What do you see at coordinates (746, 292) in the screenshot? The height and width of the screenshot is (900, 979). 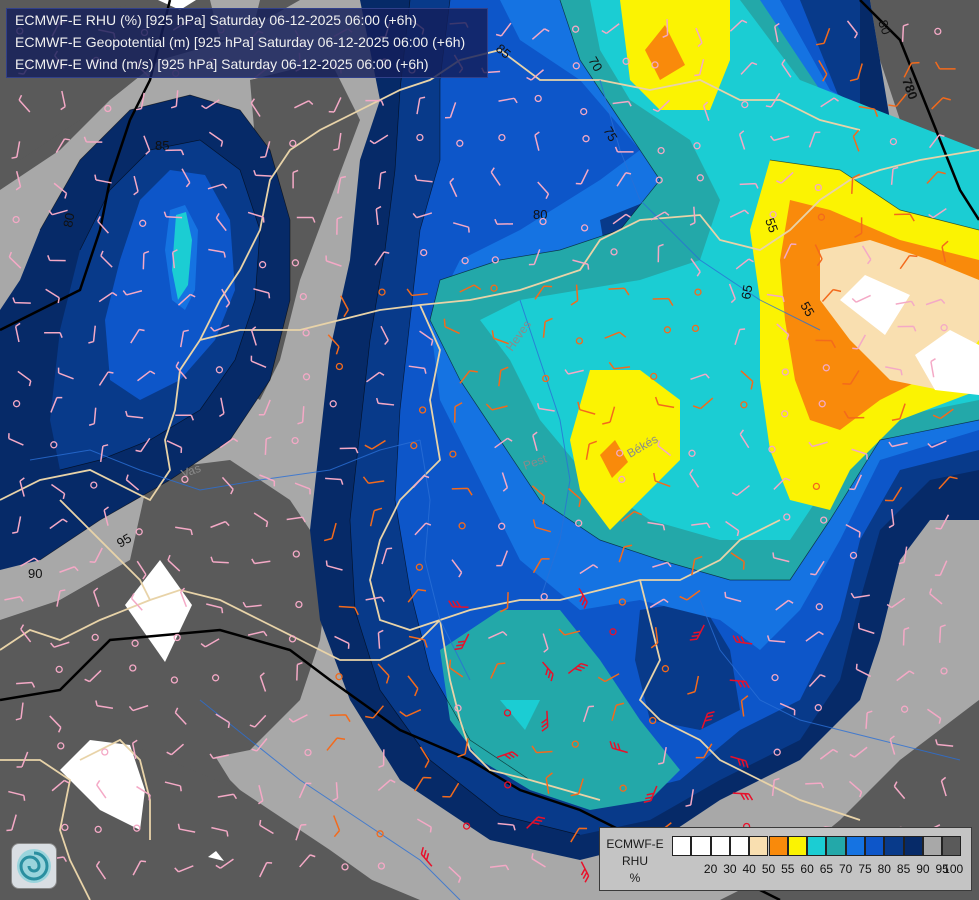 I see `contour-label: 65` at bounding box center [746, 292].